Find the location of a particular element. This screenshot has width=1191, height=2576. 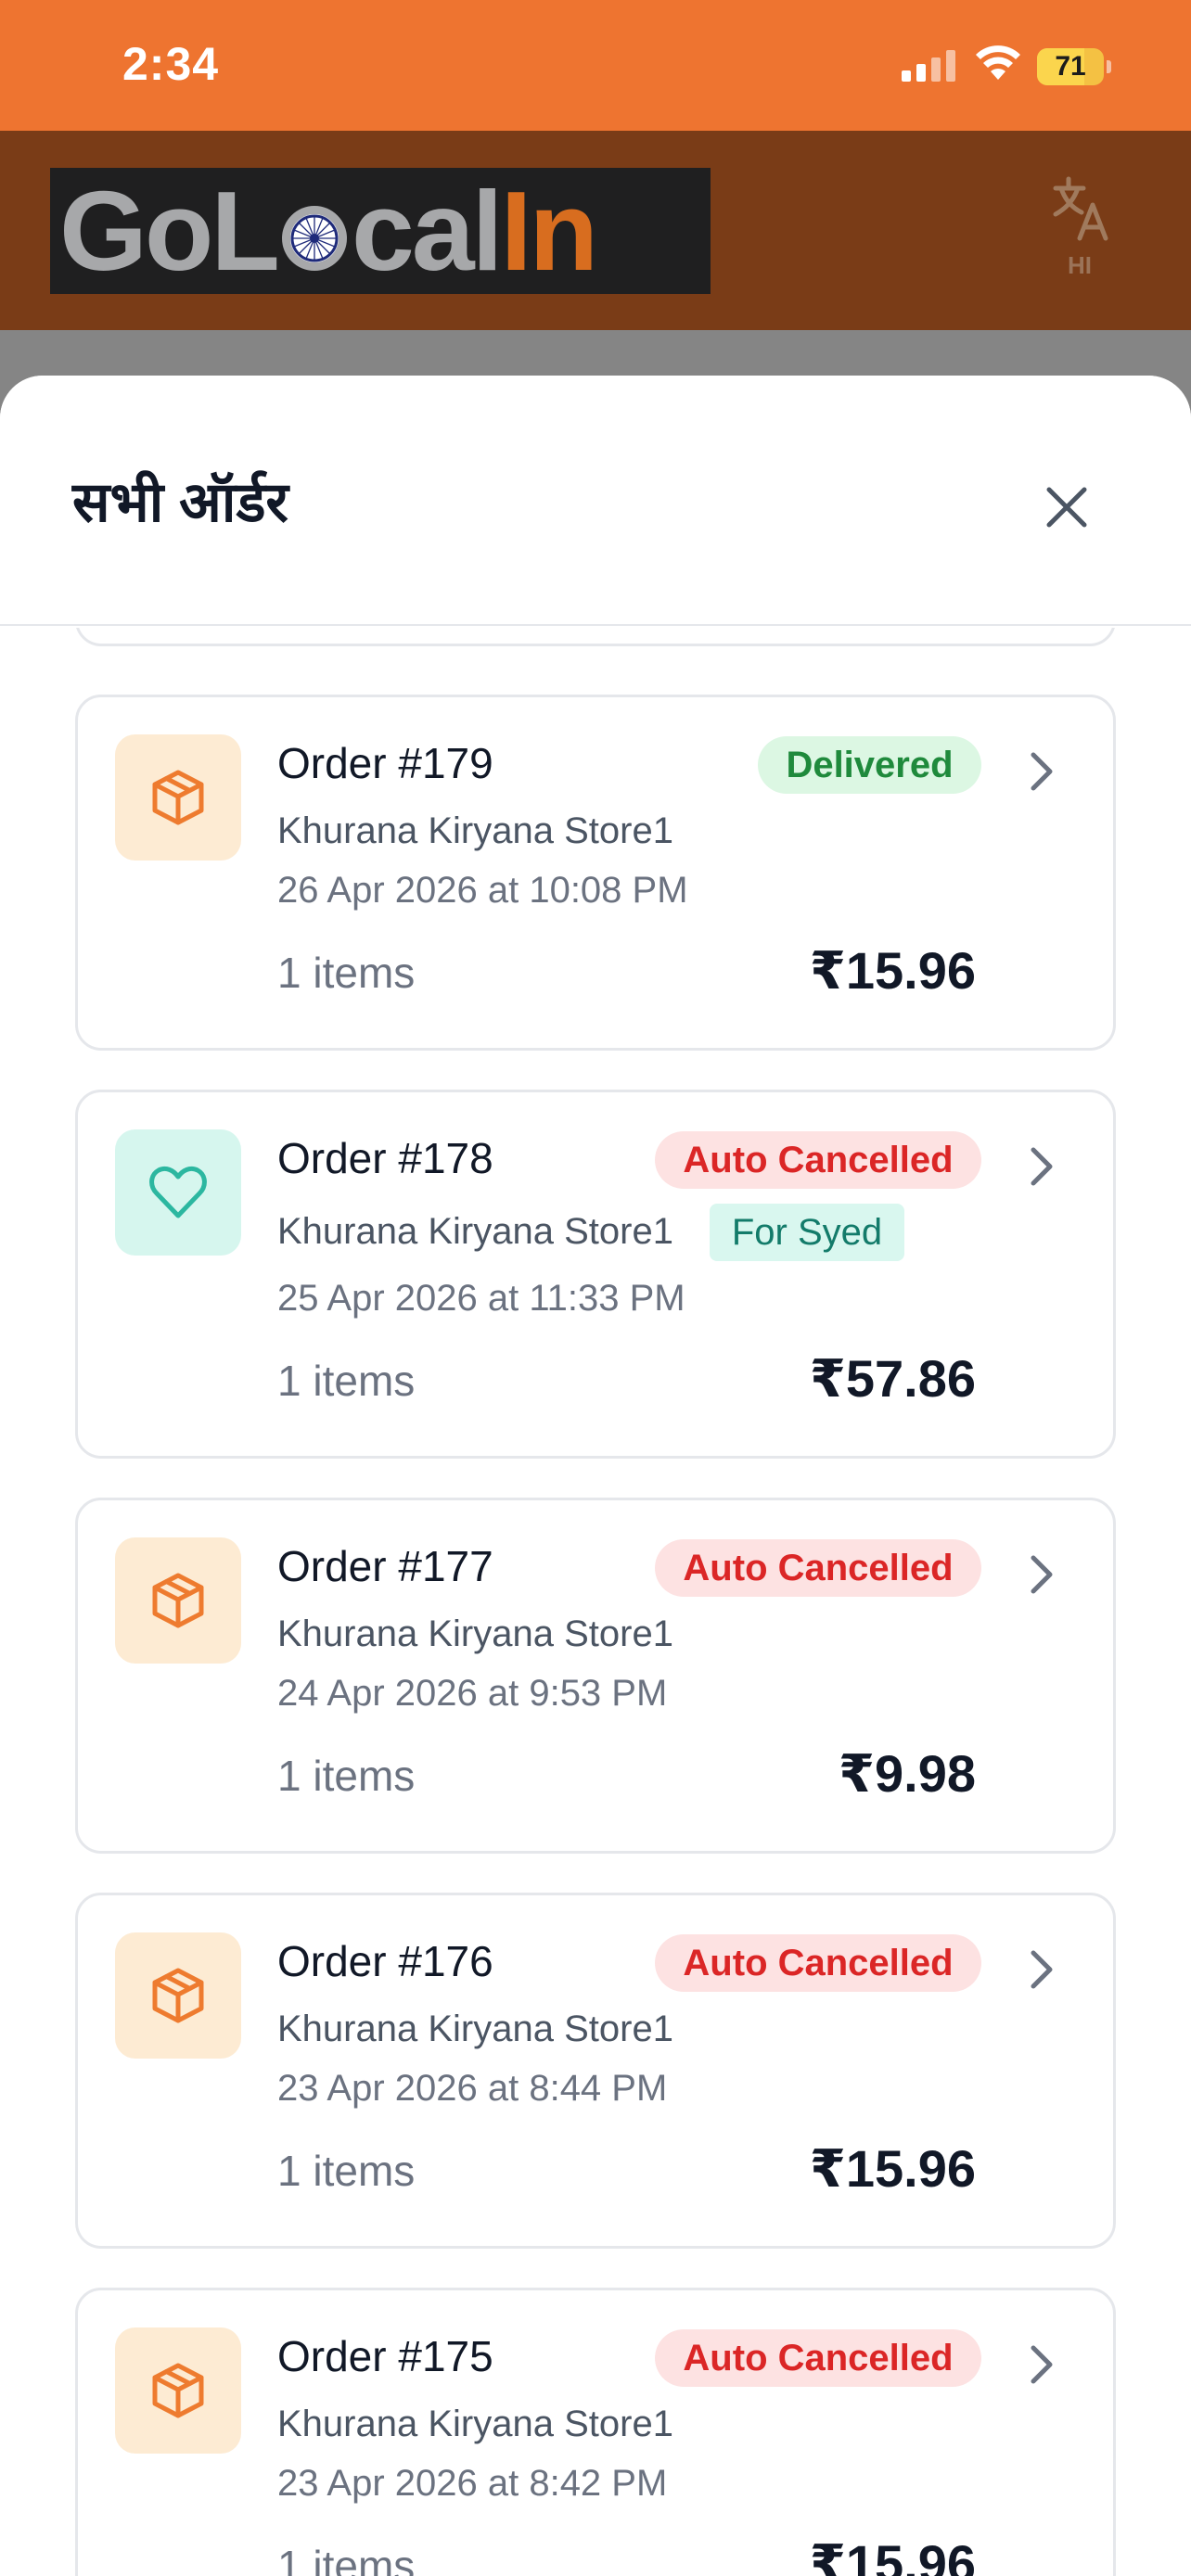

order-card-partial is located at coordinates (595, 637).